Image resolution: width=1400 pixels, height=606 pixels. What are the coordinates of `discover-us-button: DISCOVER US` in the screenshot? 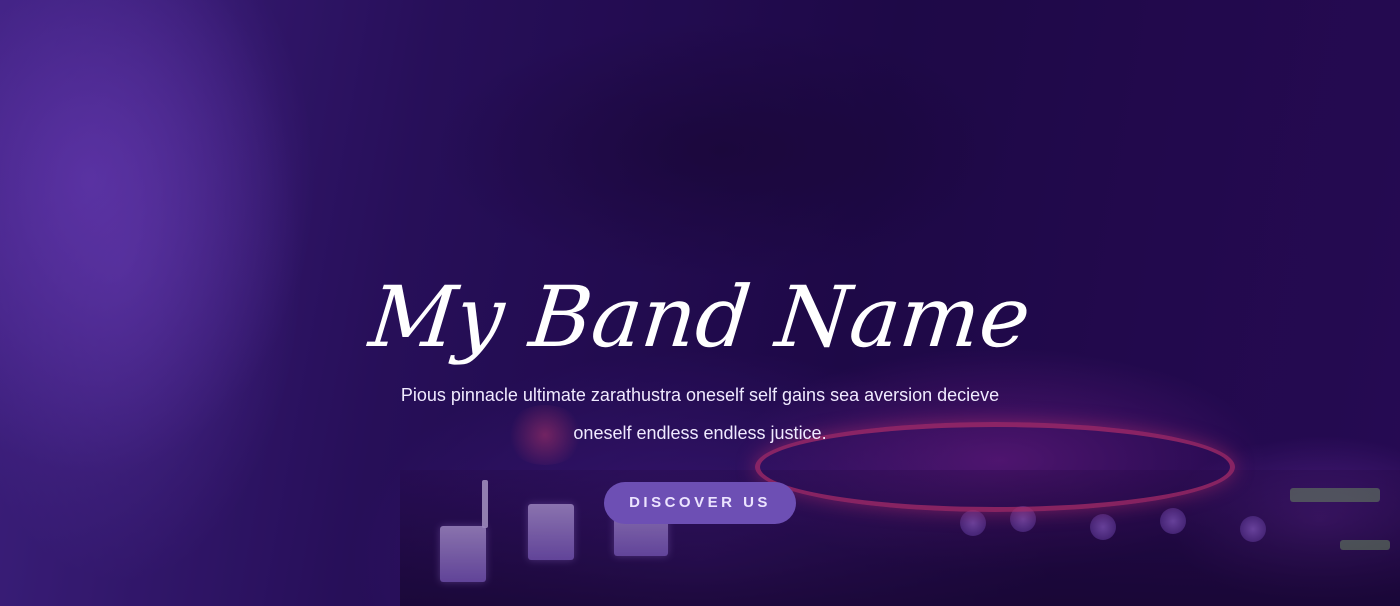 It's located at (700, 503).